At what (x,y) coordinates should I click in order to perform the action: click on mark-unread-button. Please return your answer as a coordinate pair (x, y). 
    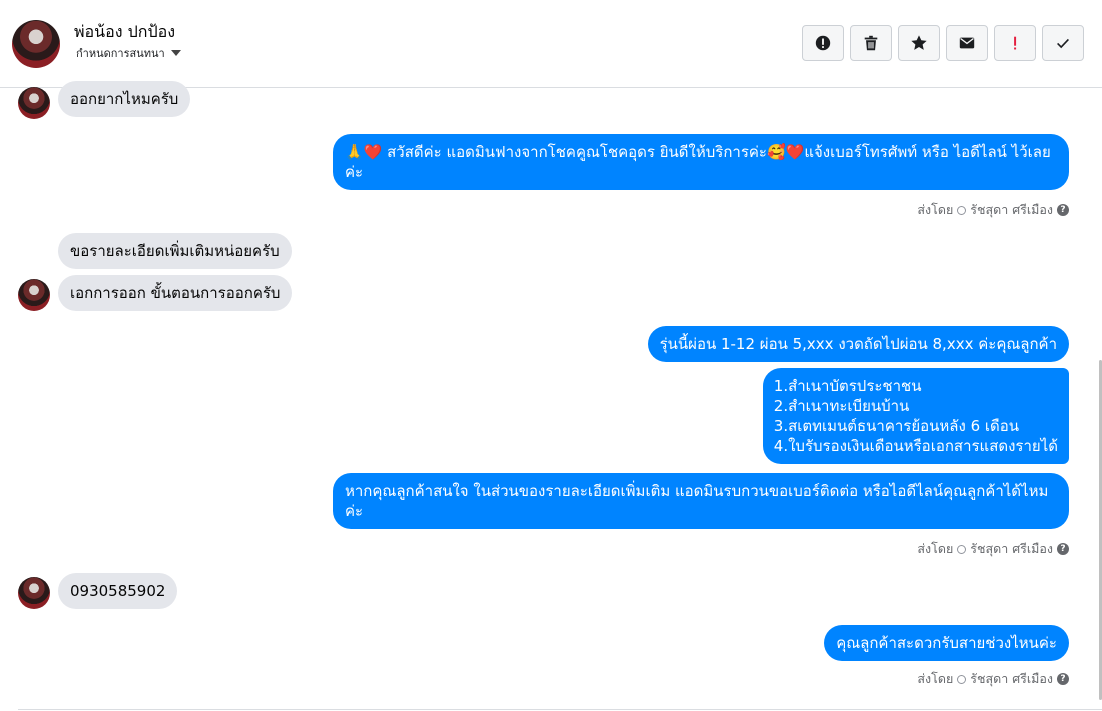
    Looking at the image, I should click on (967, 43).